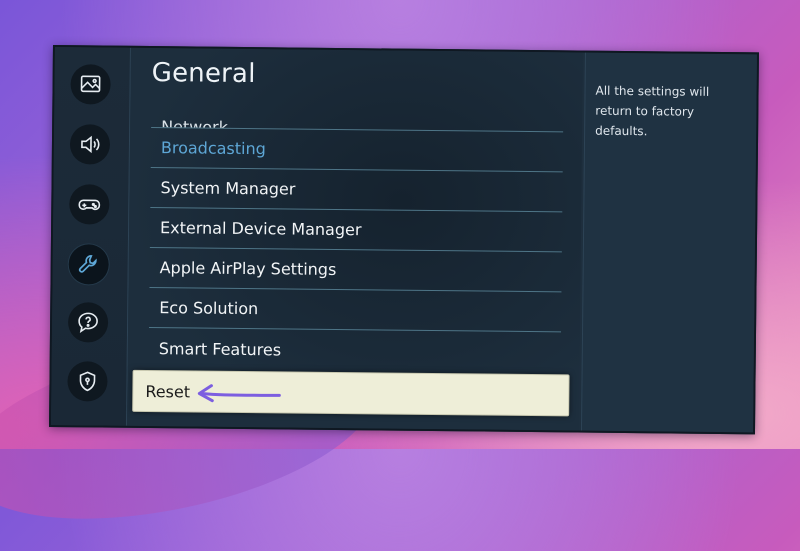 The width and height of the screenshot is (800, 551). I want to click on game-controller-icon, so click(89, 204).